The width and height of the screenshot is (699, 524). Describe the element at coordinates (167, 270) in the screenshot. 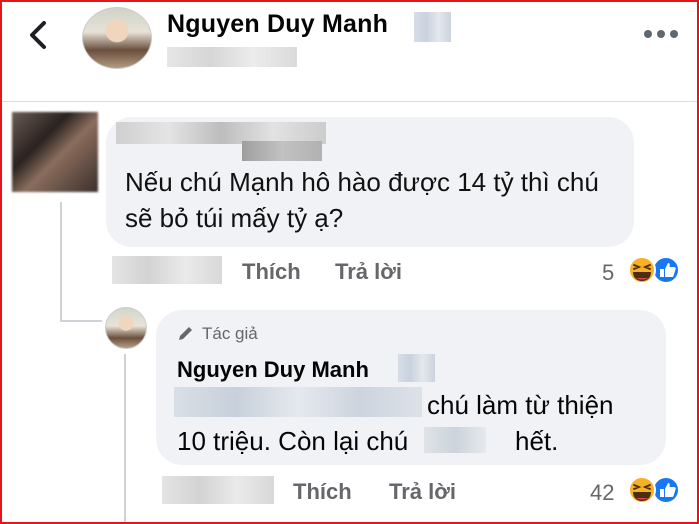

I see `blurred-comment-time` at that location.